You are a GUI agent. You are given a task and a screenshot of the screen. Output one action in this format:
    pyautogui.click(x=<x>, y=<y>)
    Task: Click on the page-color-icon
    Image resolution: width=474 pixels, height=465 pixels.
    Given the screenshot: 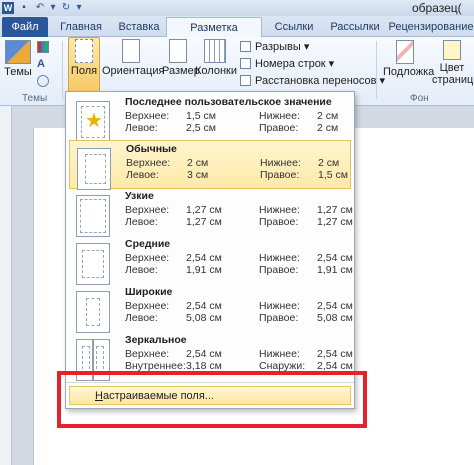 What is the action you would take?
    pyautogui.click(x=452, y=50)
    